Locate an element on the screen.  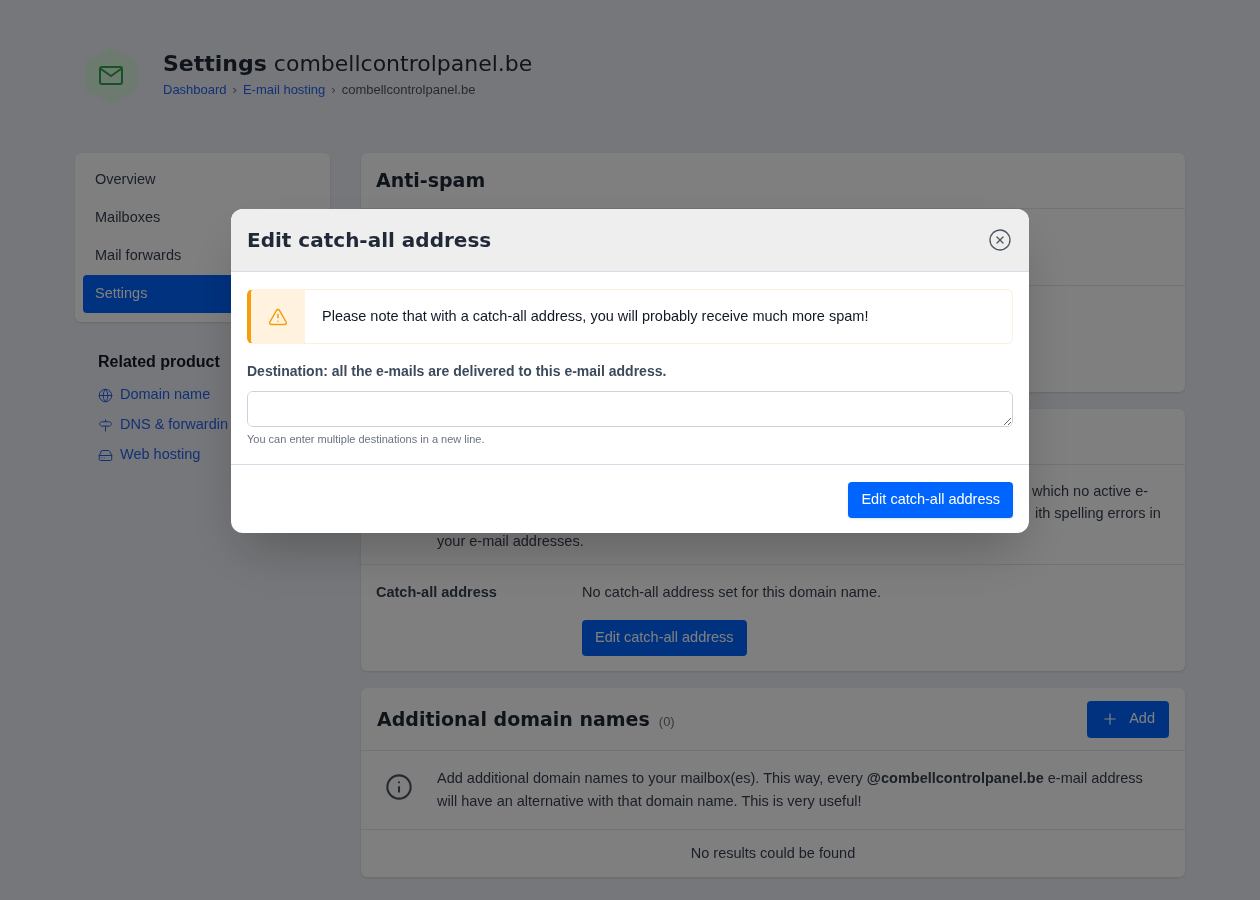
related-heading: Related product is located at coordinates (159, 362).